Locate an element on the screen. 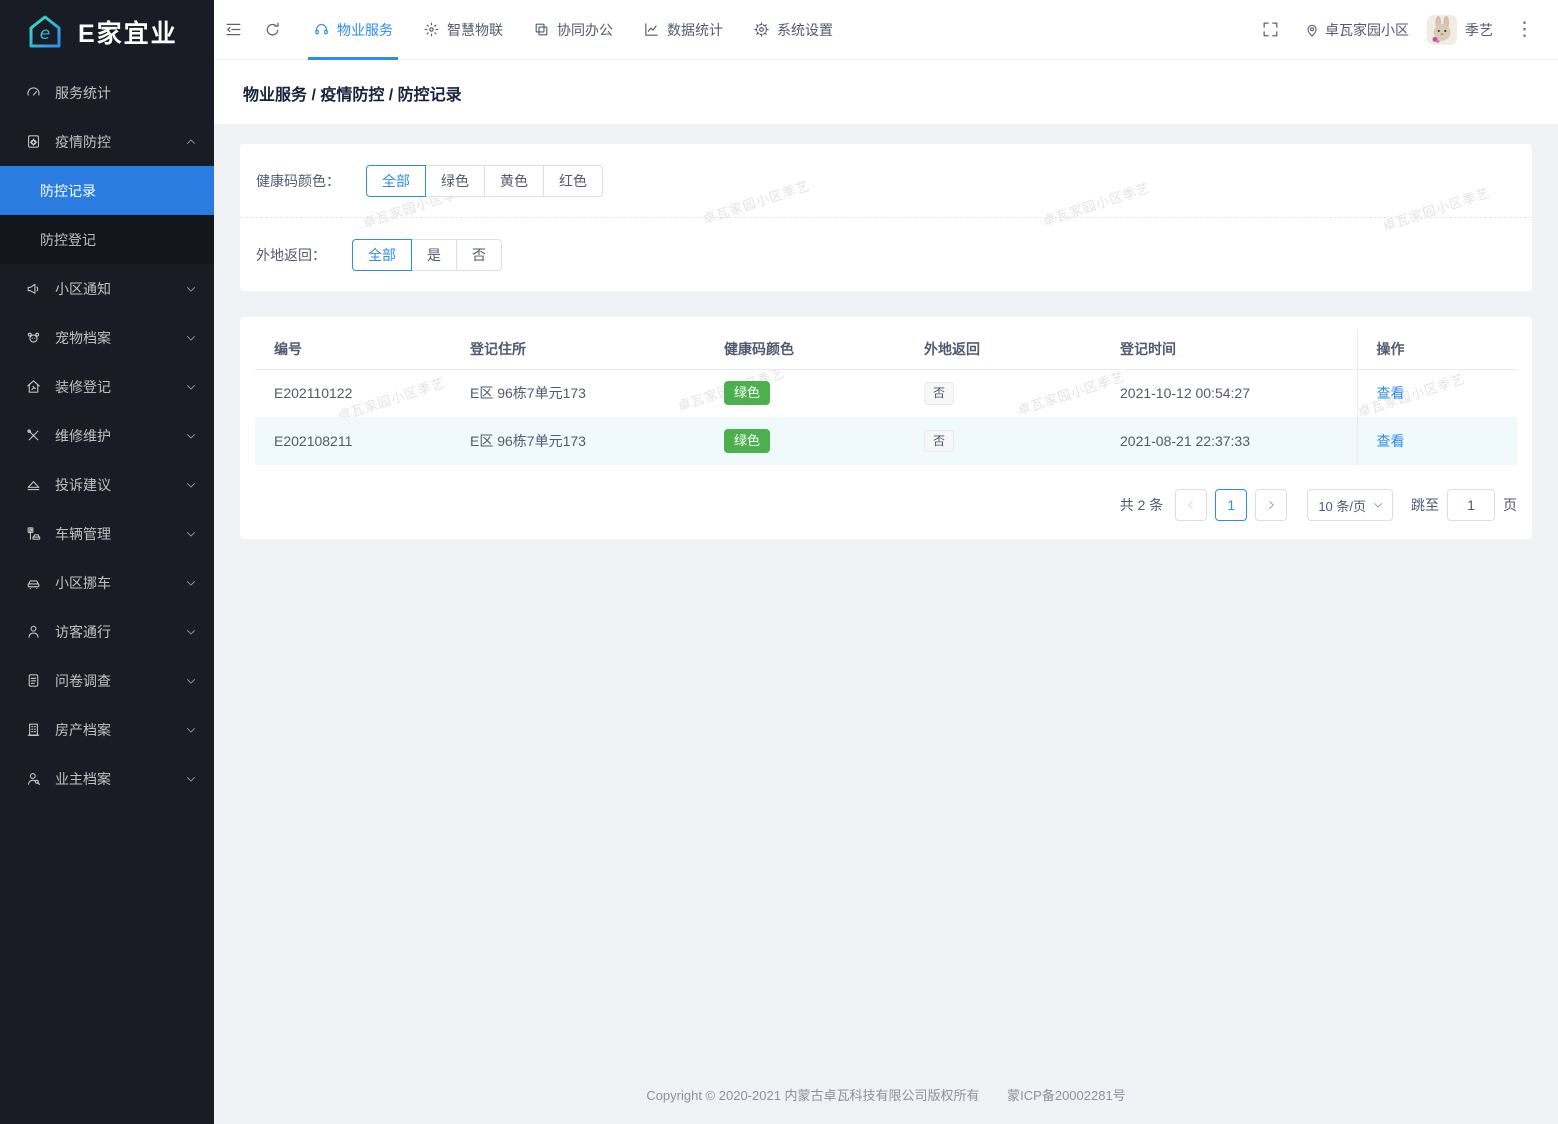 The image size is (1558, 1124). sidebar-item-8: 小区挪车 is located at coordinates (107, 582).